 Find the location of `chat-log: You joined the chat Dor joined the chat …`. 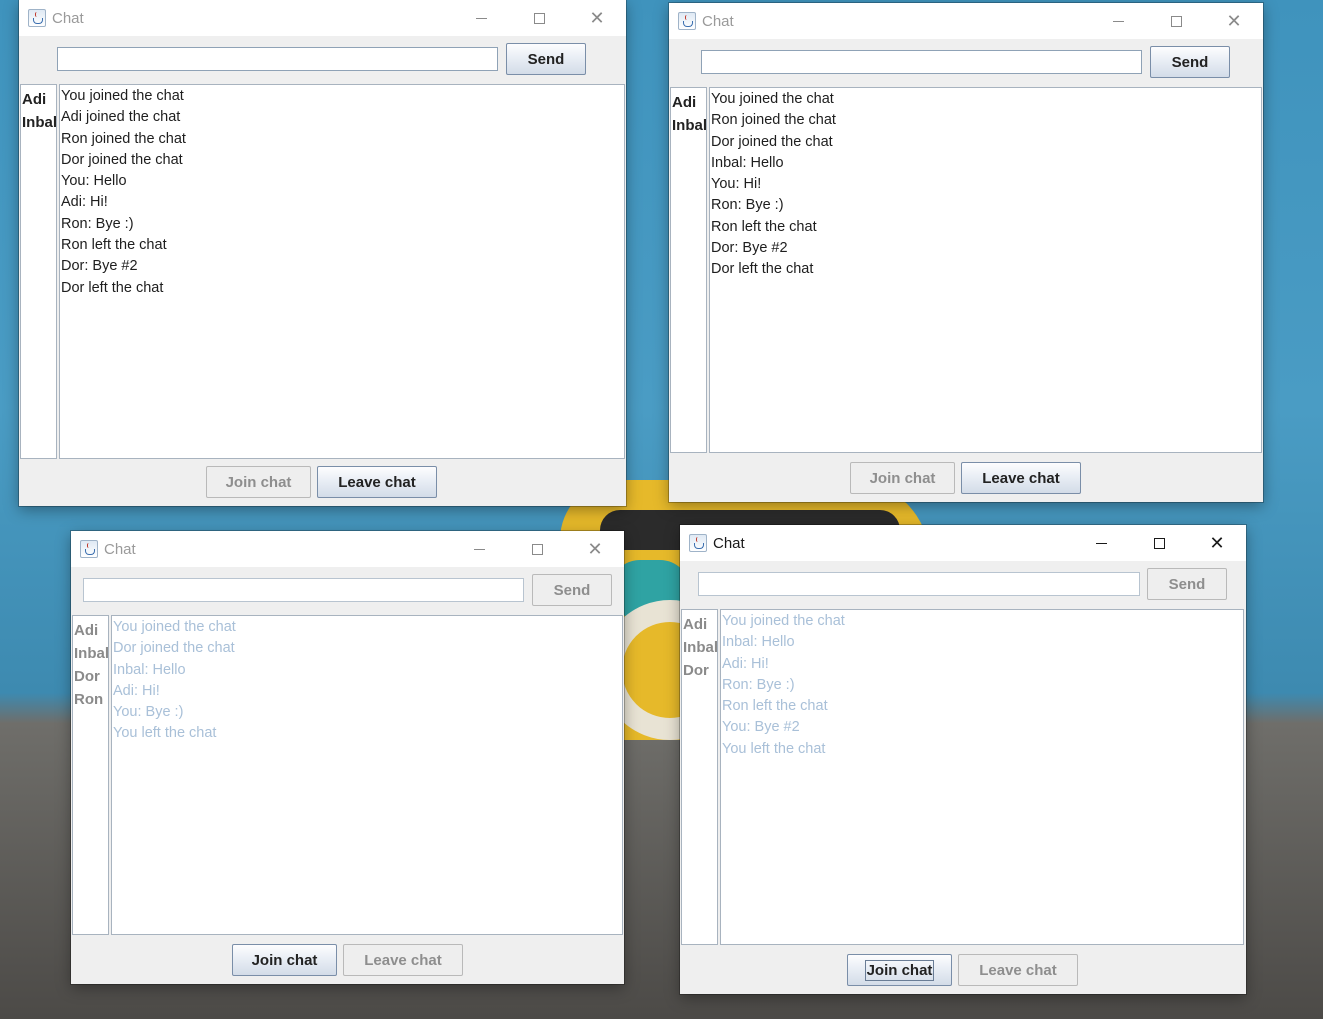

chat-log: You joined the chat Dor joined the chat … is located at coordinates (367, 775).